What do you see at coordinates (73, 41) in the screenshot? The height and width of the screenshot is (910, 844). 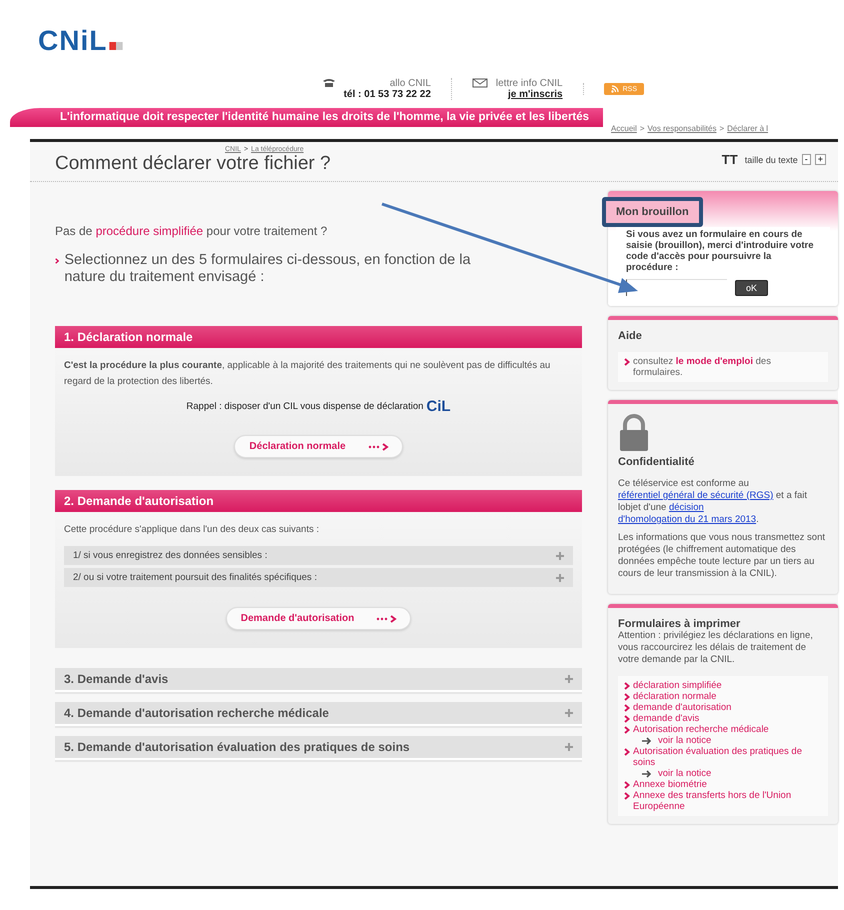 I see `logo-text: CNiL` at bounding box center [73, 41].